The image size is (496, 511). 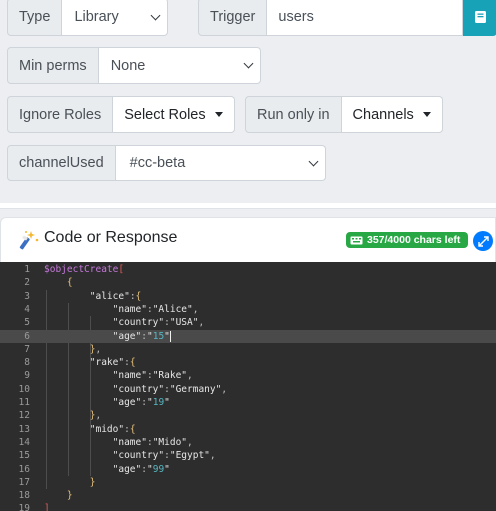 What do you see at coordinates (248, 349) in the screenshot?
I see `code-line: 7 },` at bounding box center [248, 349].